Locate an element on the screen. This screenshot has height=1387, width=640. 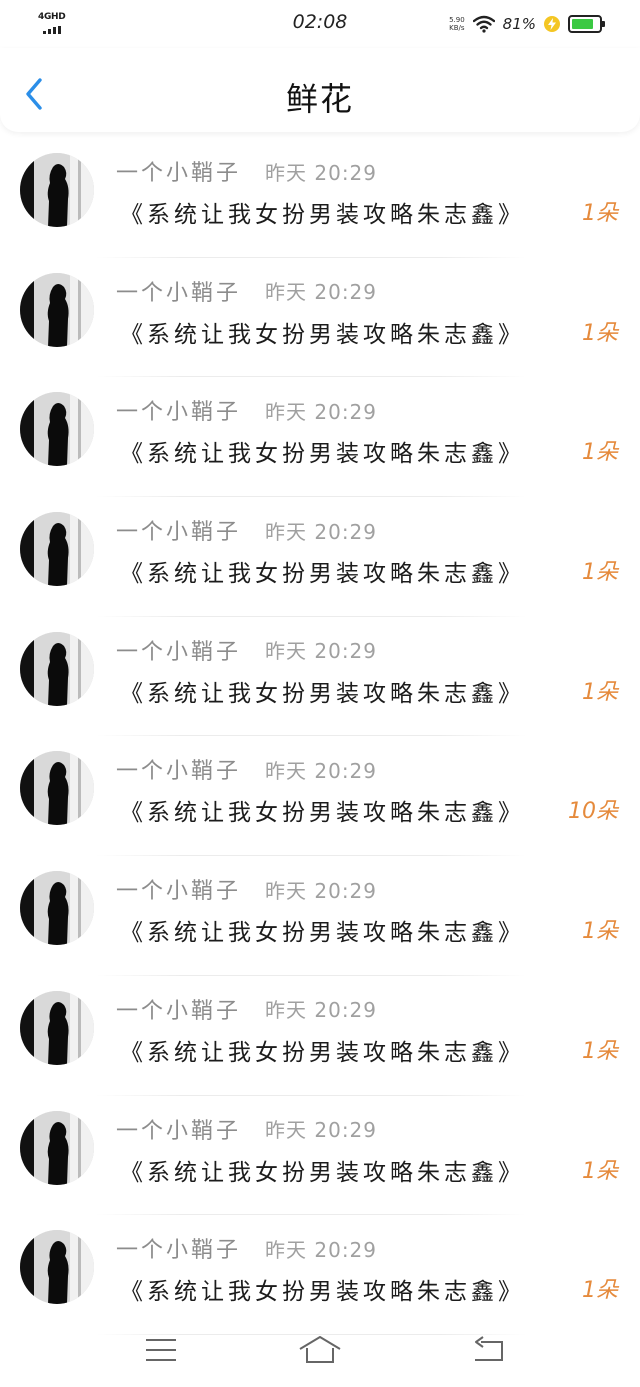
page-title: 鲜花 is located at coordinates (319, 99).